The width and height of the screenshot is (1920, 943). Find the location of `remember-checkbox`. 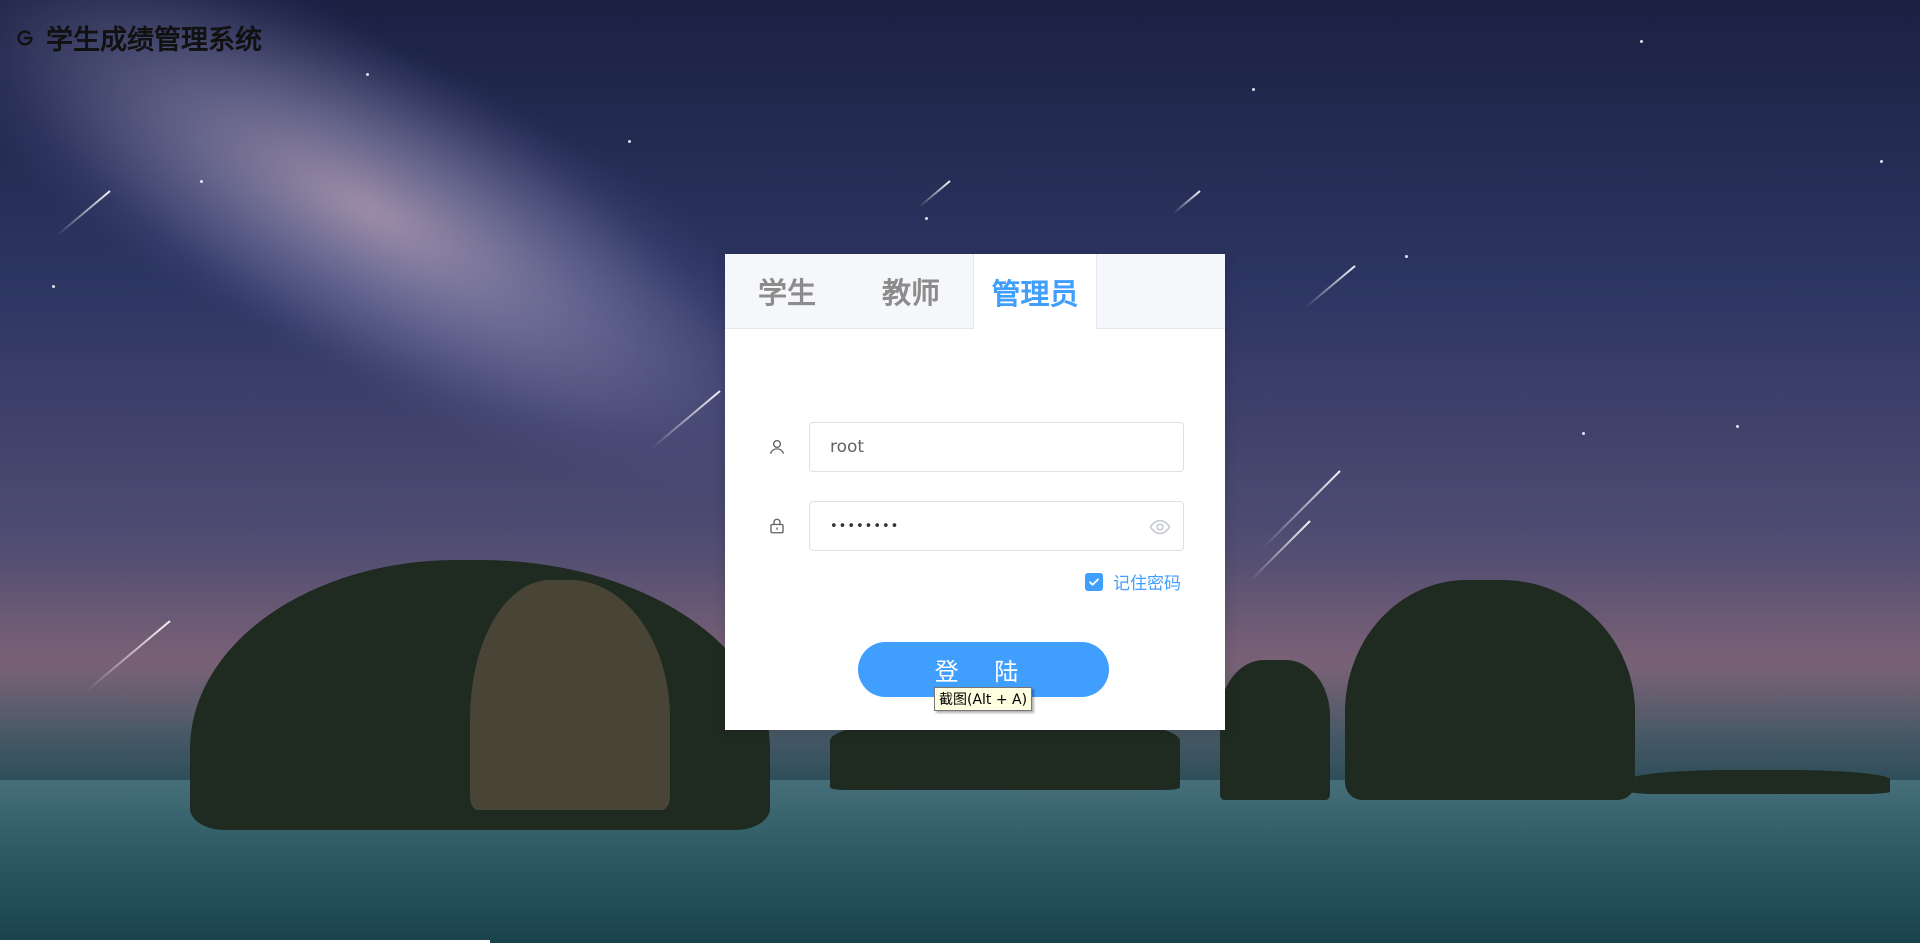

remember-checkbox is located at coordinates (1094, 581).